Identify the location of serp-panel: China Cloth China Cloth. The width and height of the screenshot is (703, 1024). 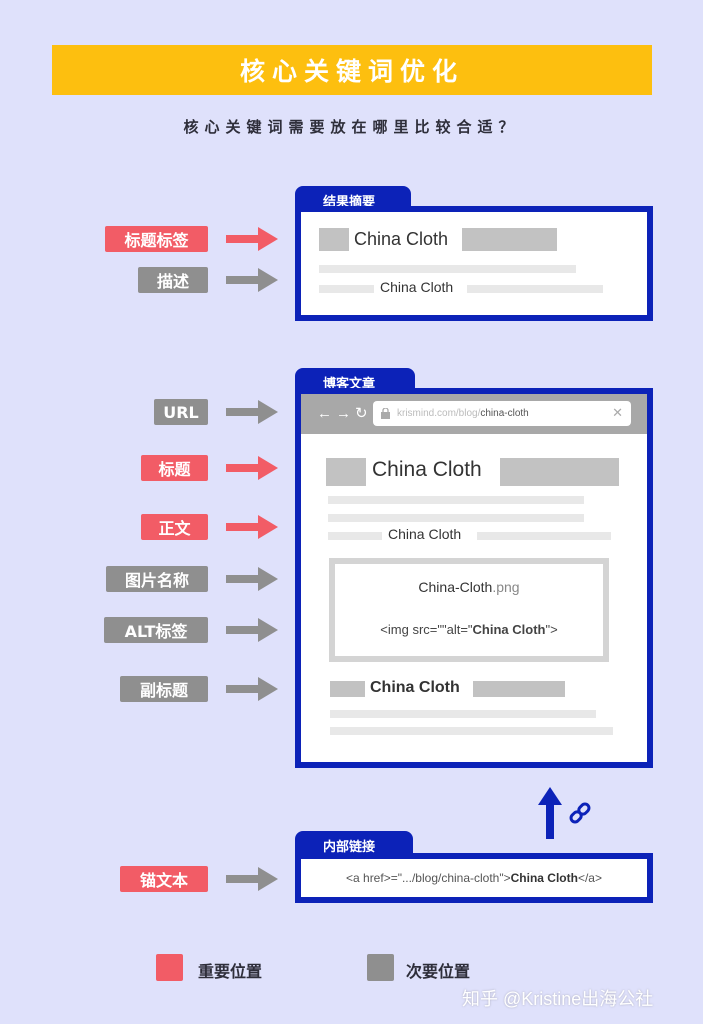
(474, 263).